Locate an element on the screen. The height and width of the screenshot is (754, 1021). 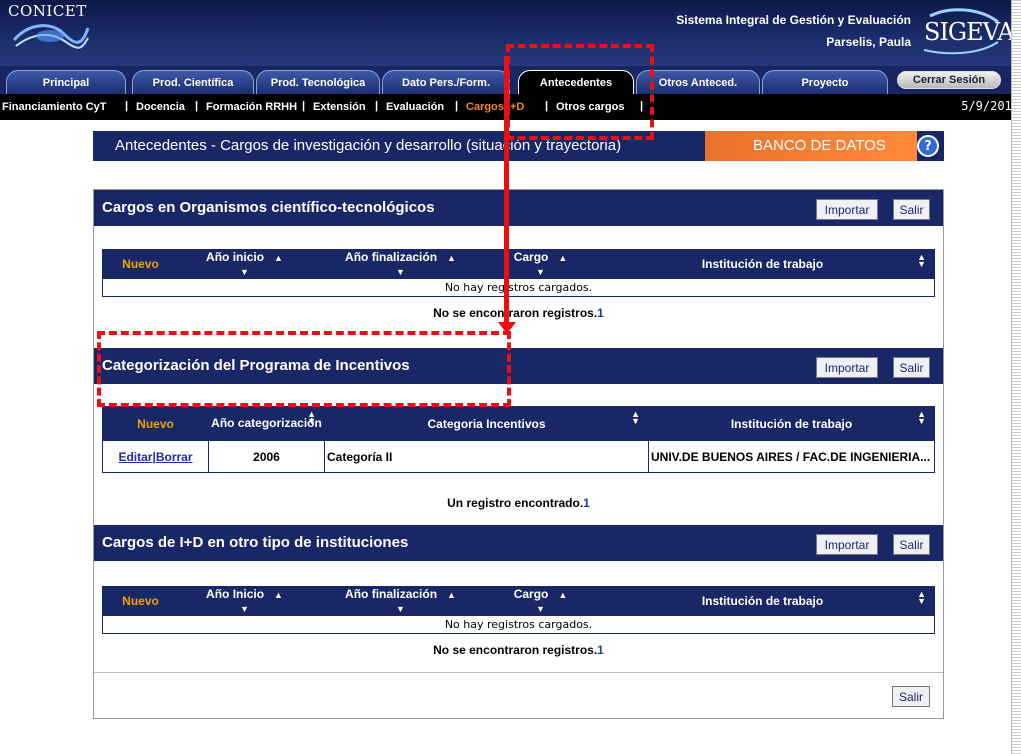
column-header: Año categorización ▲ ▼ is located at coordinates (266, 423).